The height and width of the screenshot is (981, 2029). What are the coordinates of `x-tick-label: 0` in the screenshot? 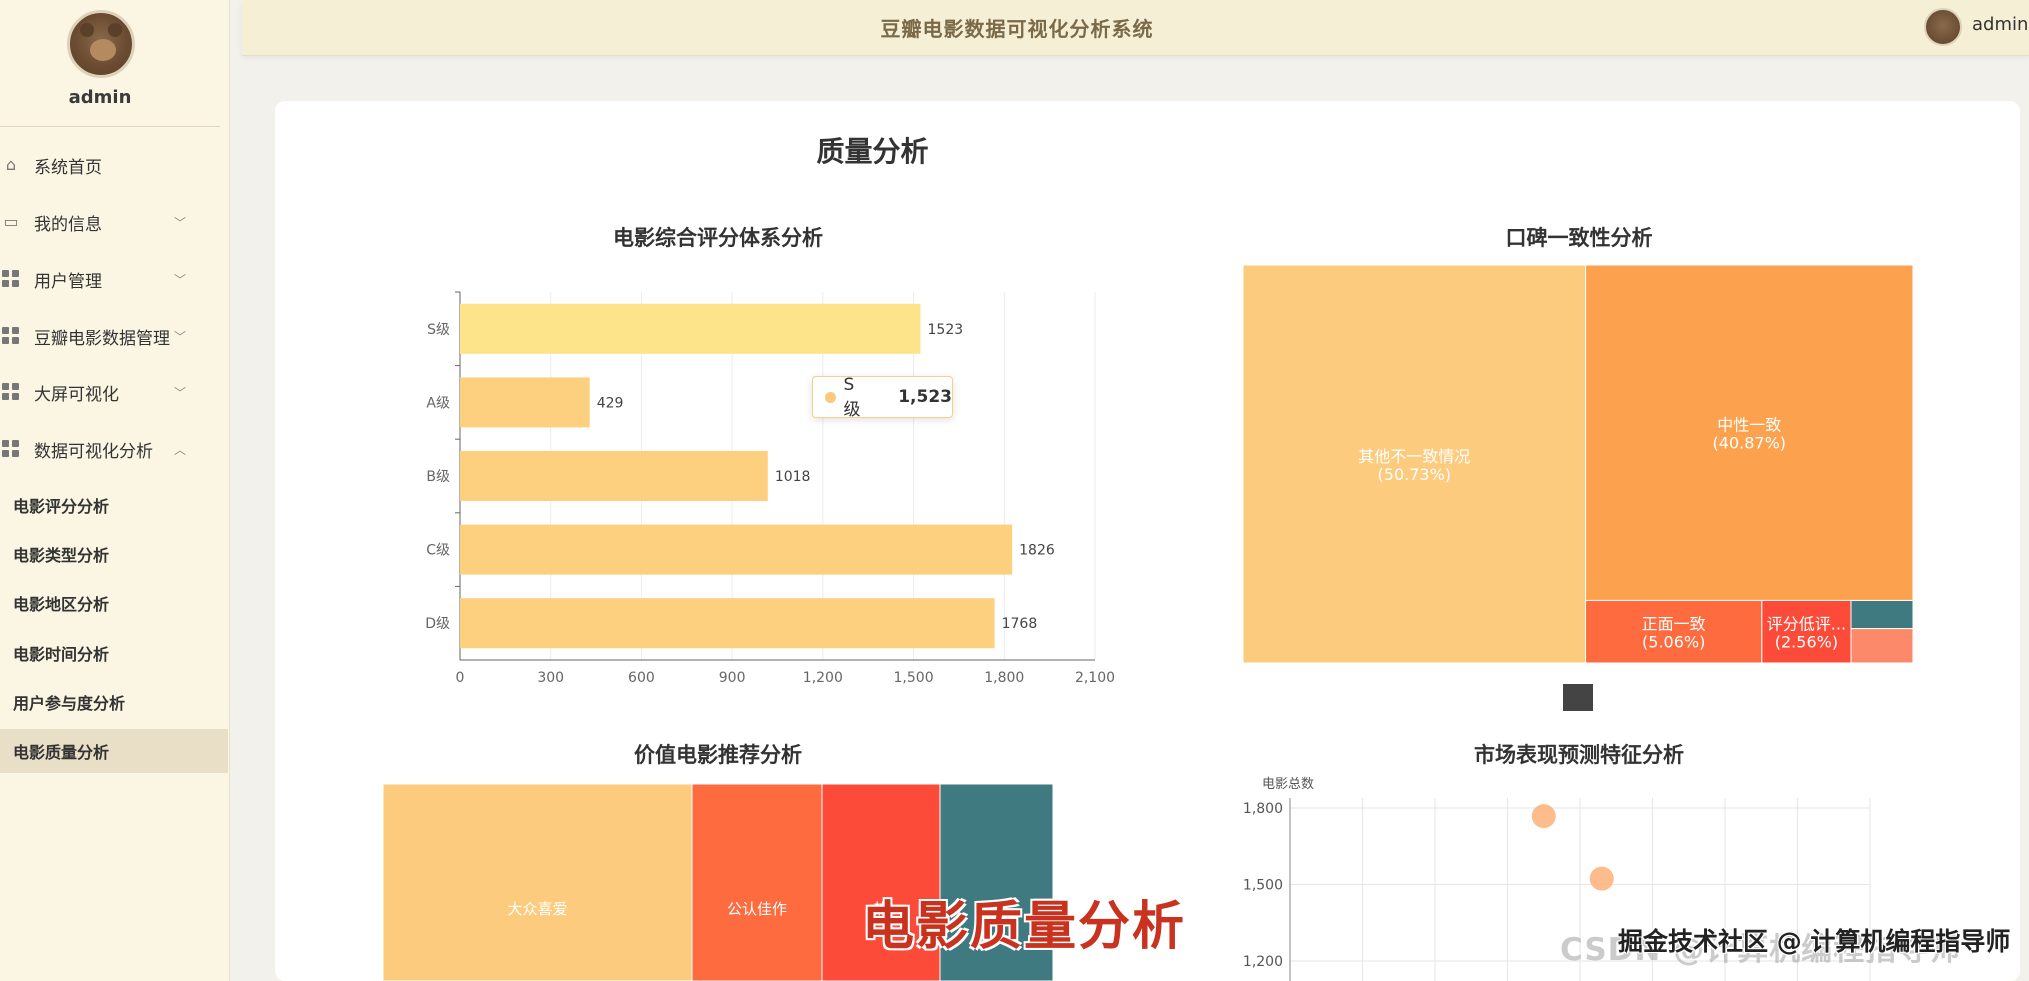 It's located at (460, 678).